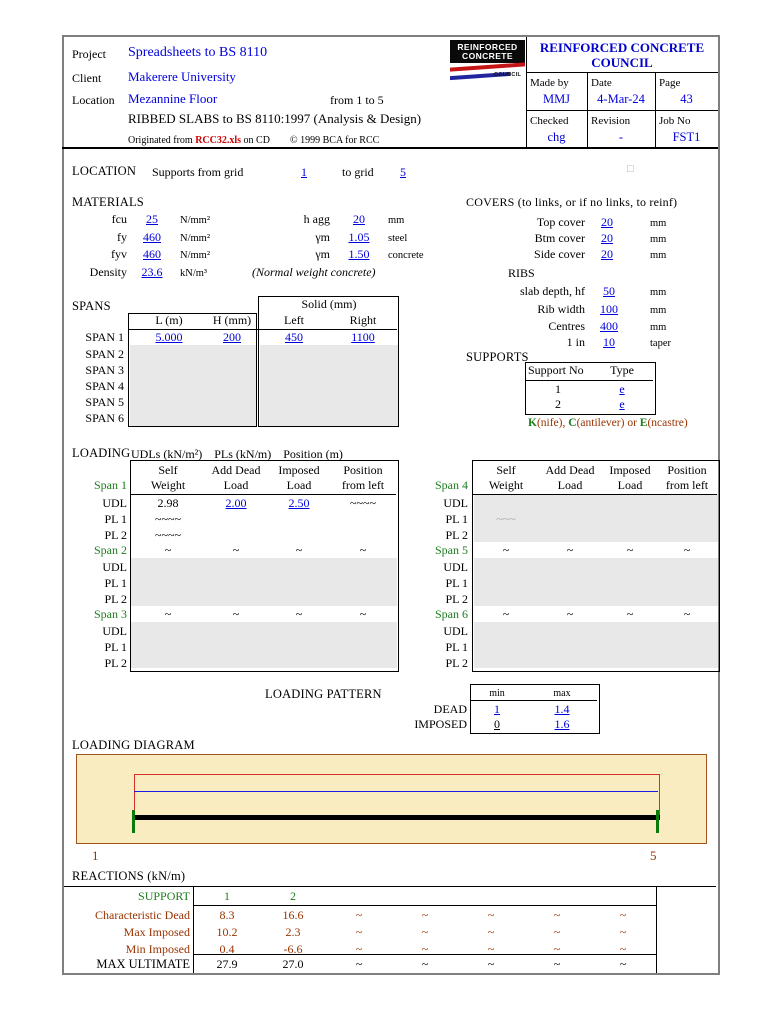 This screenshot has height=1024, width=768. What do you see at coordinates (497, 357) in the screenshot?
I see `supports-title: SUPPORTS` at bounding box center [497, 357].